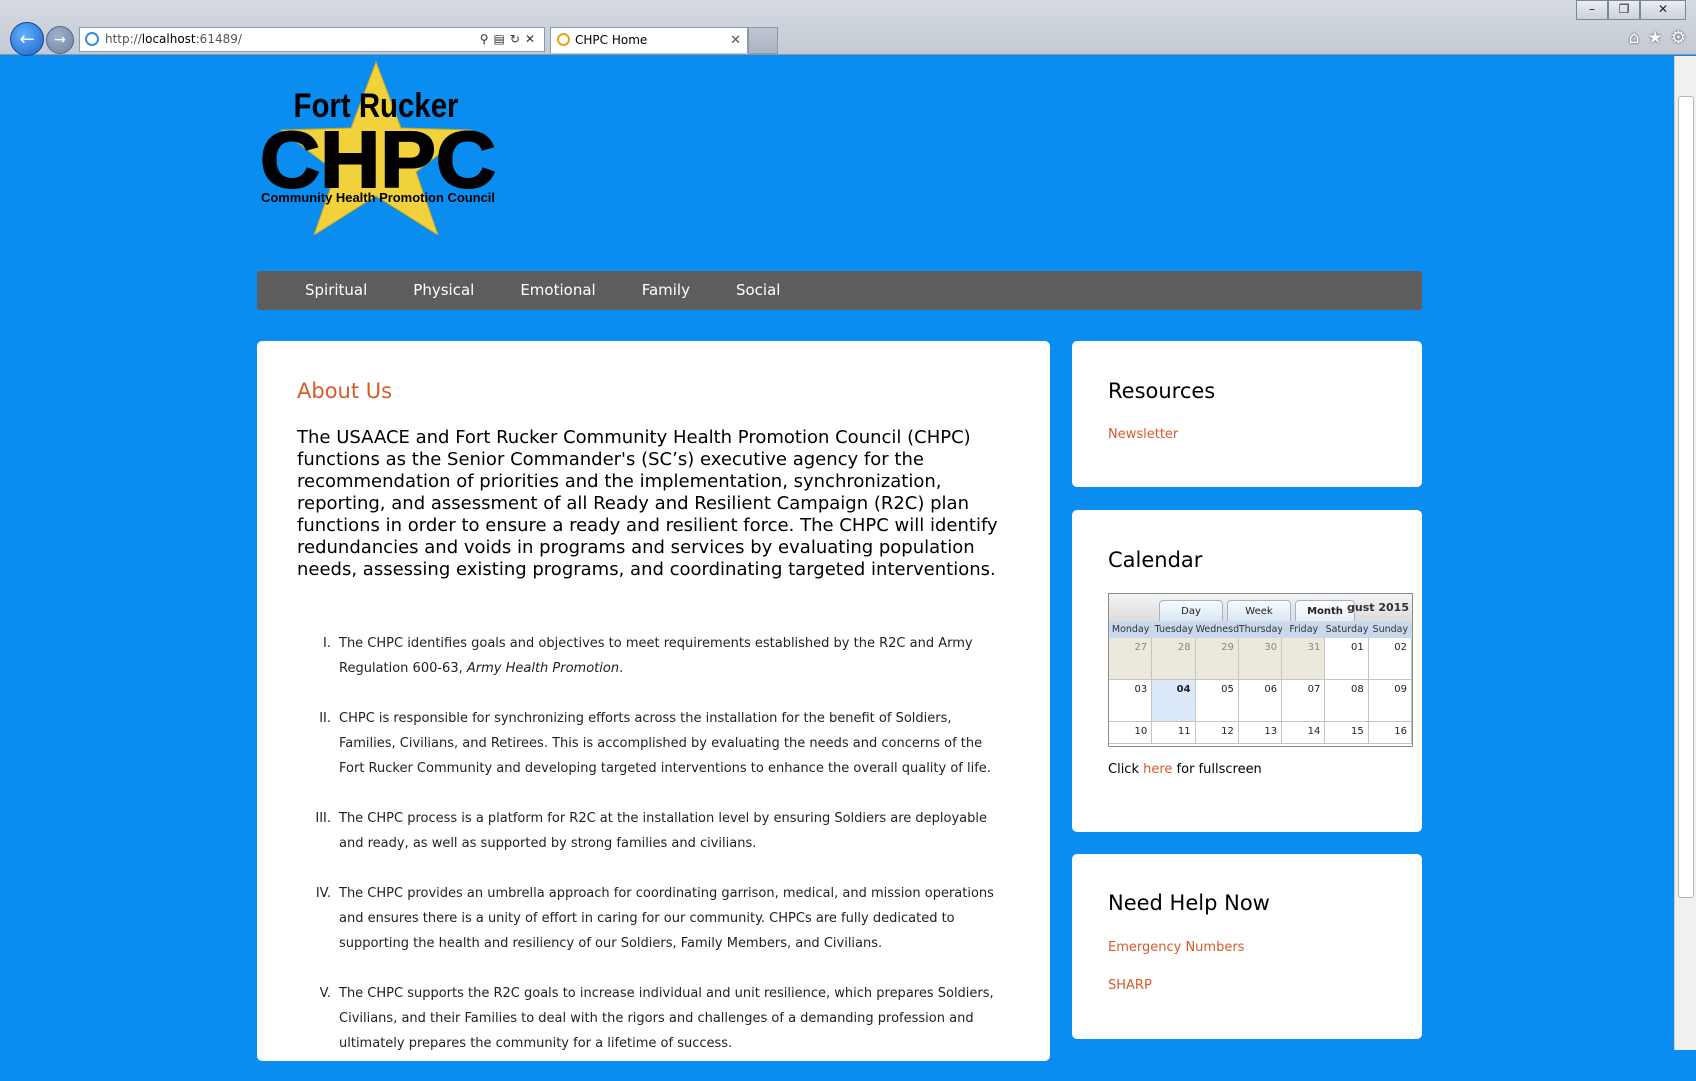 This screenshot has width=1696, height=1081. What do you see at coordinates (1191, 610) in the screenshot?
I see `calendar-view-day: Day` at bounding box center [1191, 610].